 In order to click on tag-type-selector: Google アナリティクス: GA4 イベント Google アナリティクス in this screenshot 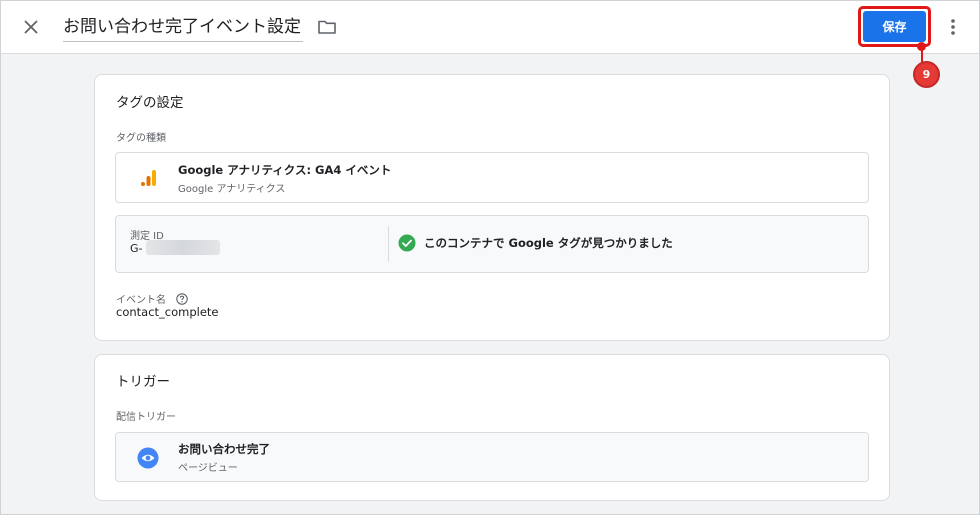, I will do `click(492, 177)`.